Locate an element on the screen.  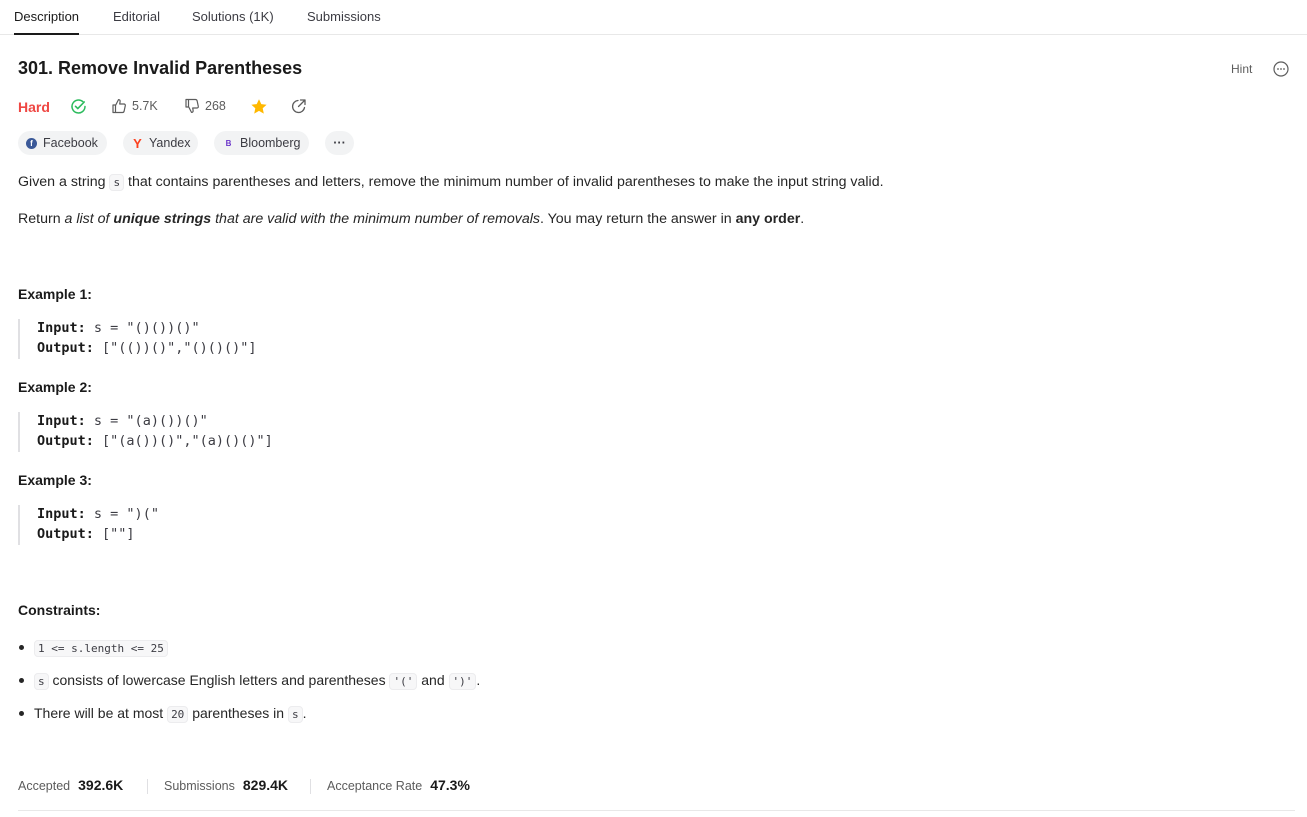
yandex-icon: Y is located at coordinates (137, 143).